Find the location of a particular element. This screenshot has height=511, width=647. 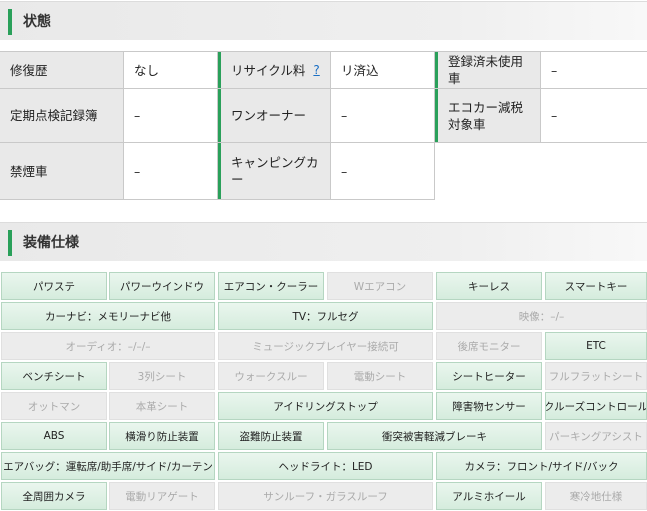

equipment-item: Wエアコン is located at coordinates (380, 286).